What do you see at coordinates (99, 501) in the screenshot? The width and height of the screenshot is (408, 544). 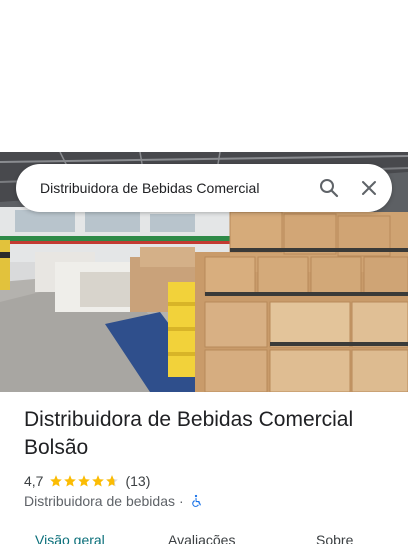 I see `place-category: Distribuidora de bebidas` at bounding box center [99, 501].